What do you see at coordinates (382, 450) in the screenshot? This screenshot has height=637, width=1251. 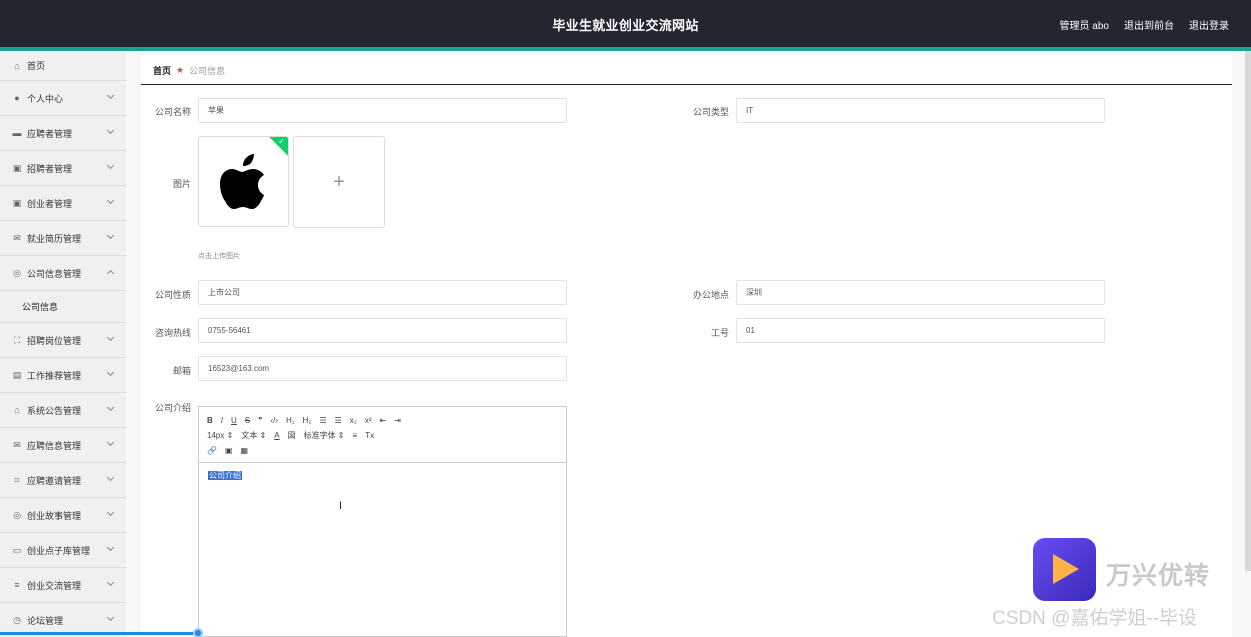 I see `toolbar-row-media: 🔗 ▣ ▦` at bounding box center [382, 450].